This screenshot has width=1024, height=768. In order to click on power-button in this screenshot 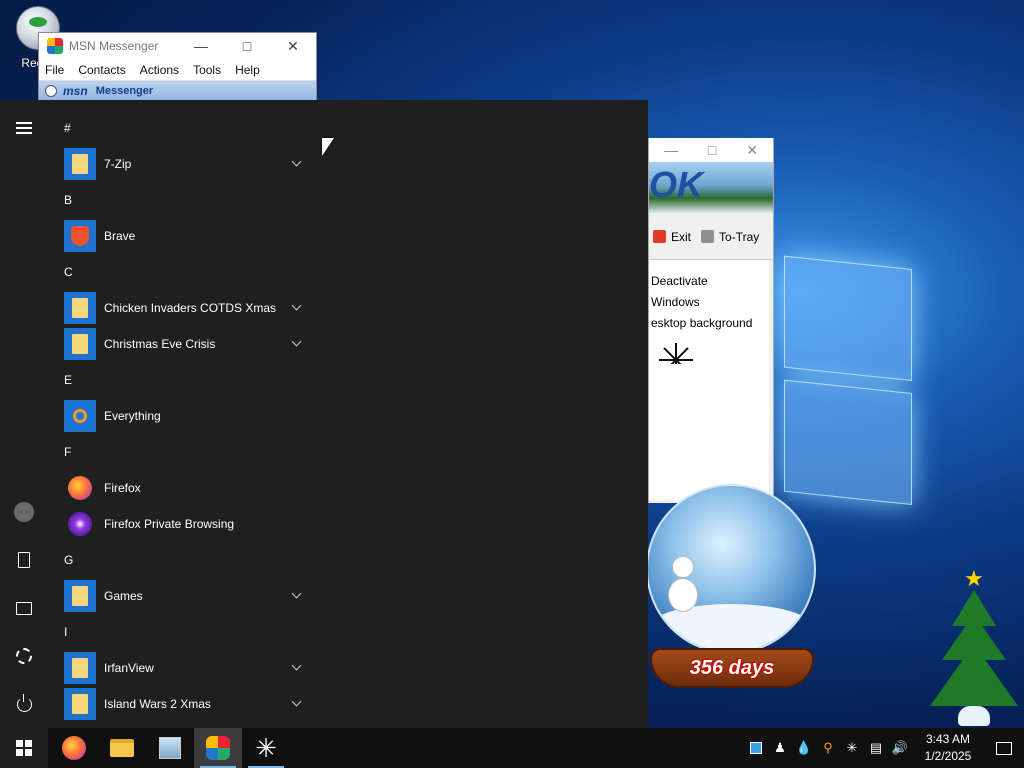, I will do `click(24, 704)`.